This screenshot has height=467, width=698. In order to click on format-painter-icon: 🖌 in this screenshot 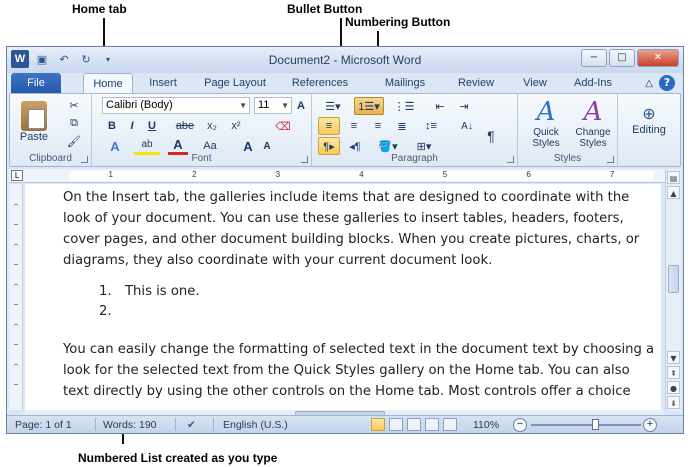, I will do `click(74, 141)`.